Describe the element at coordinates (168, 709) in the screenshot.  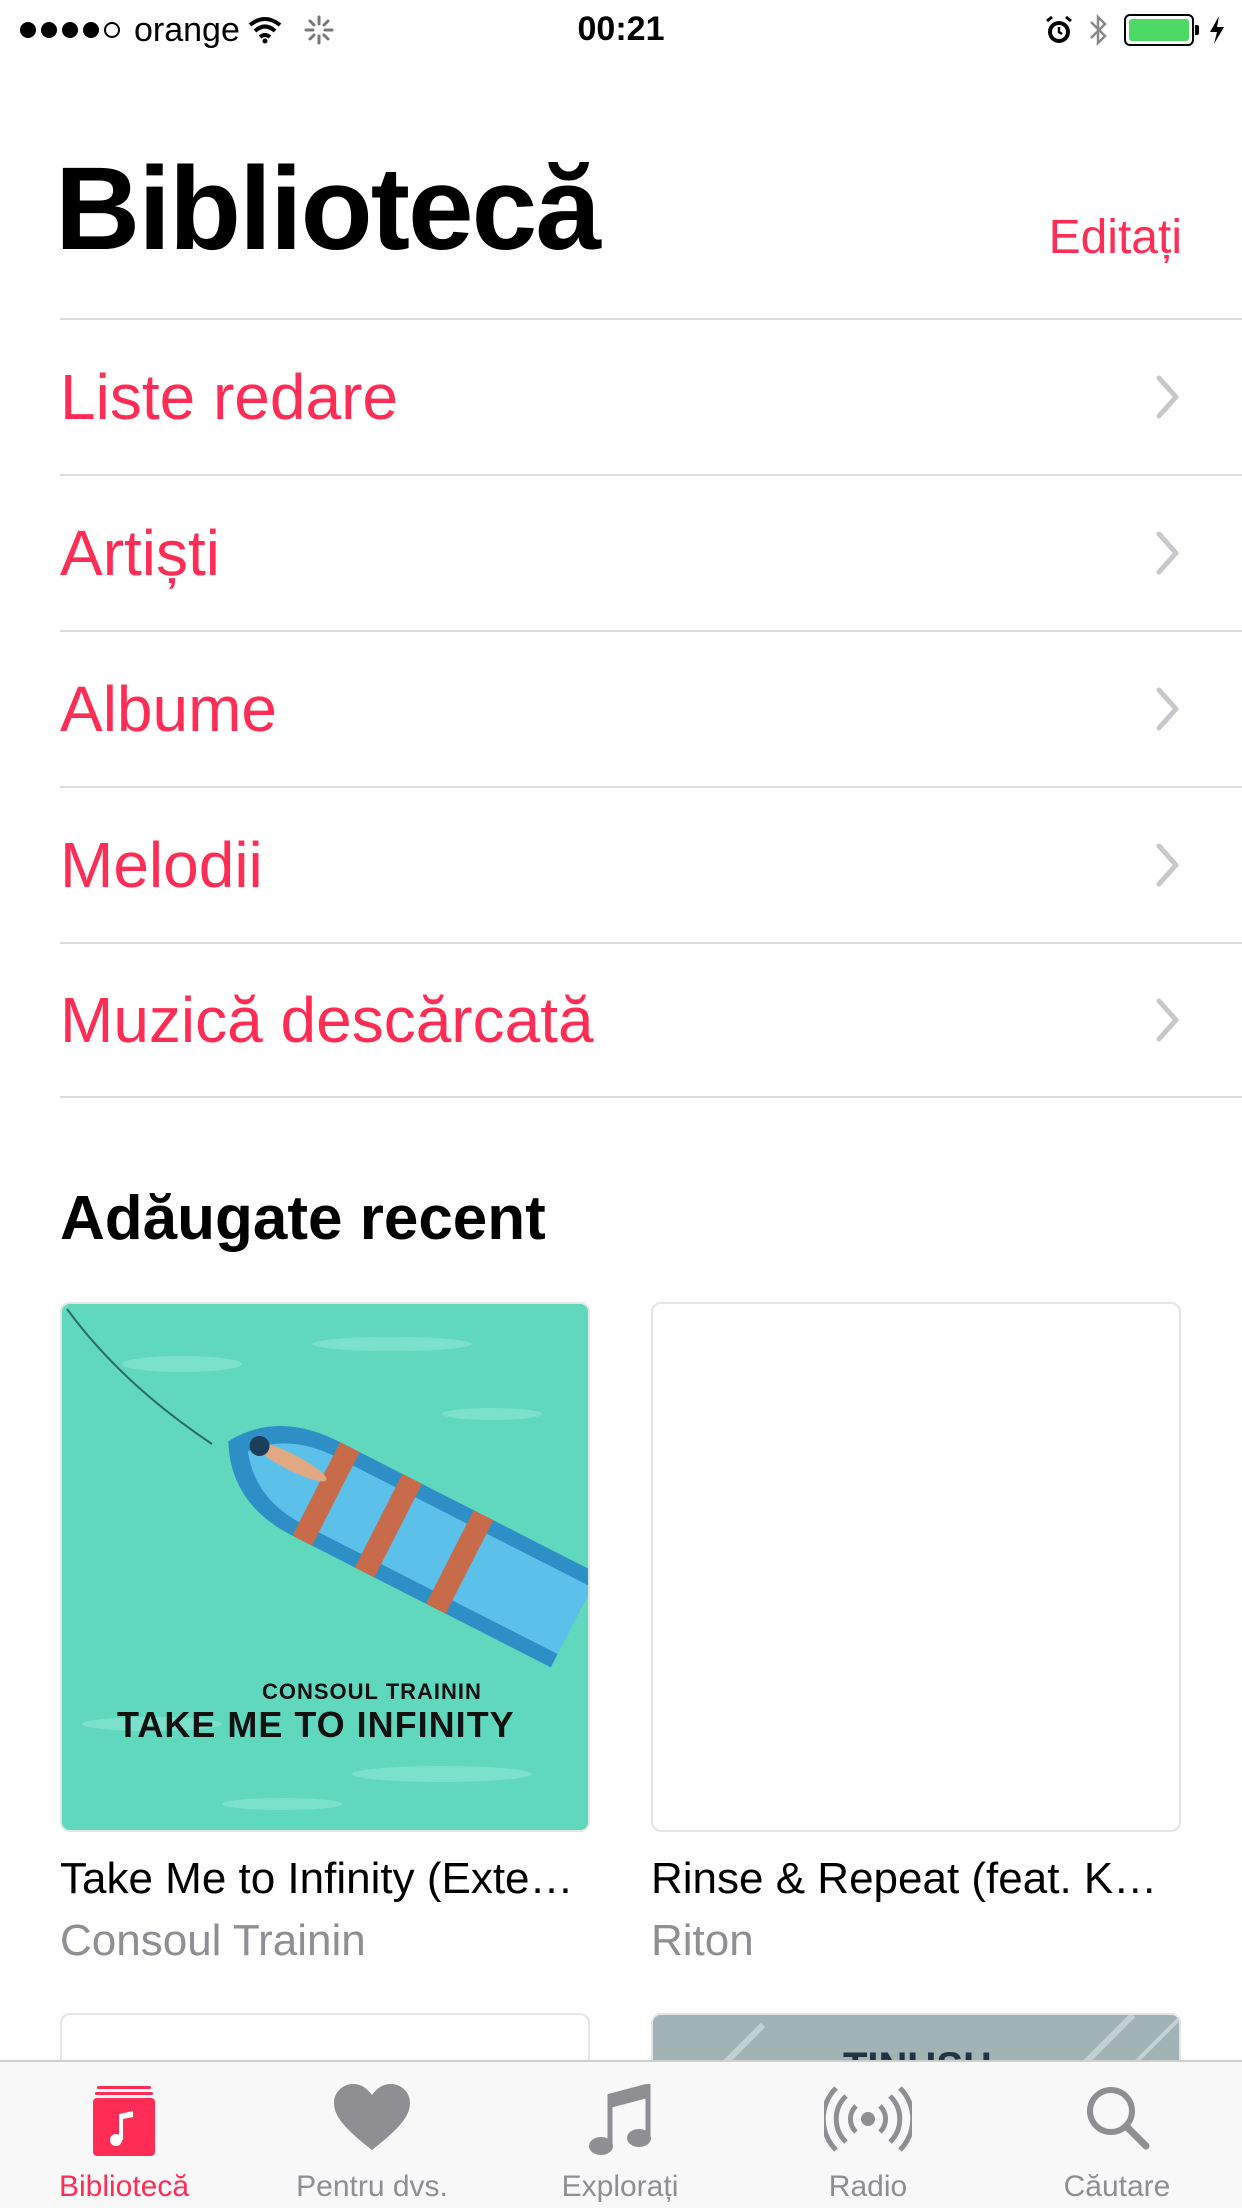
I see `list-item-label: Albume` at that location.